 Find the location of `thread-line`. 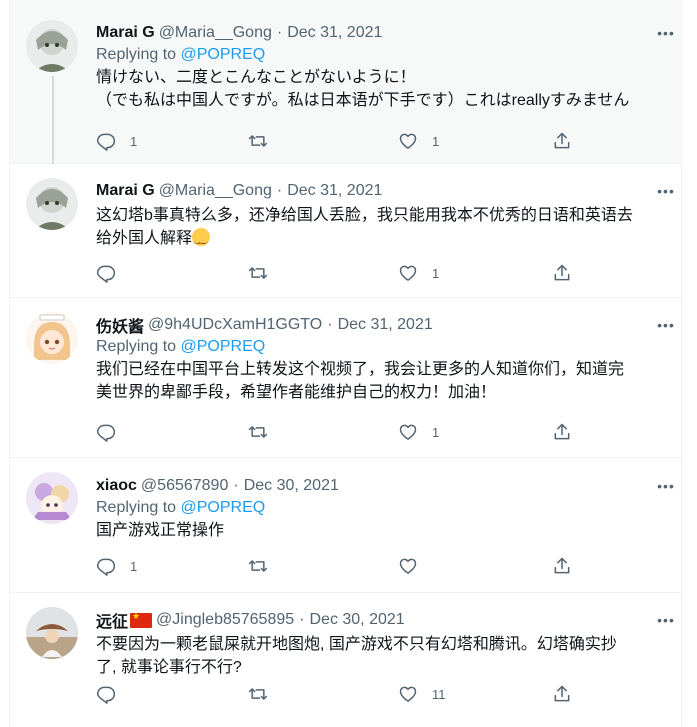

thread-line is located at coordinates (53, 120).